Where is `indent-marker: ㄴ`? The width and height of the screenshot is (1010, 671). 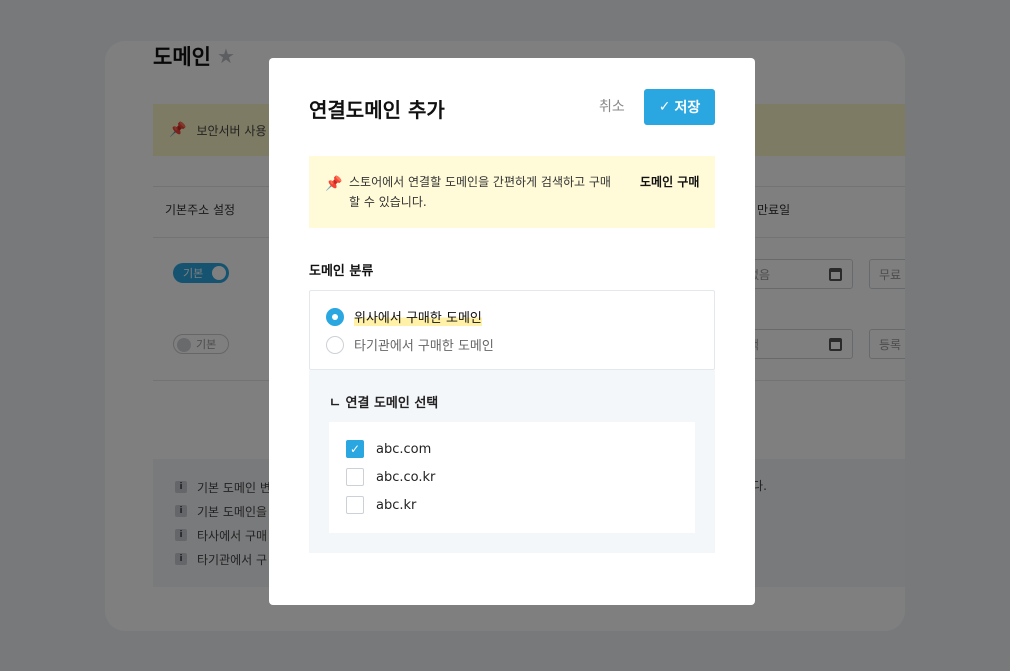 indent-marker: ㄴ is located at coordinates (335, 403).